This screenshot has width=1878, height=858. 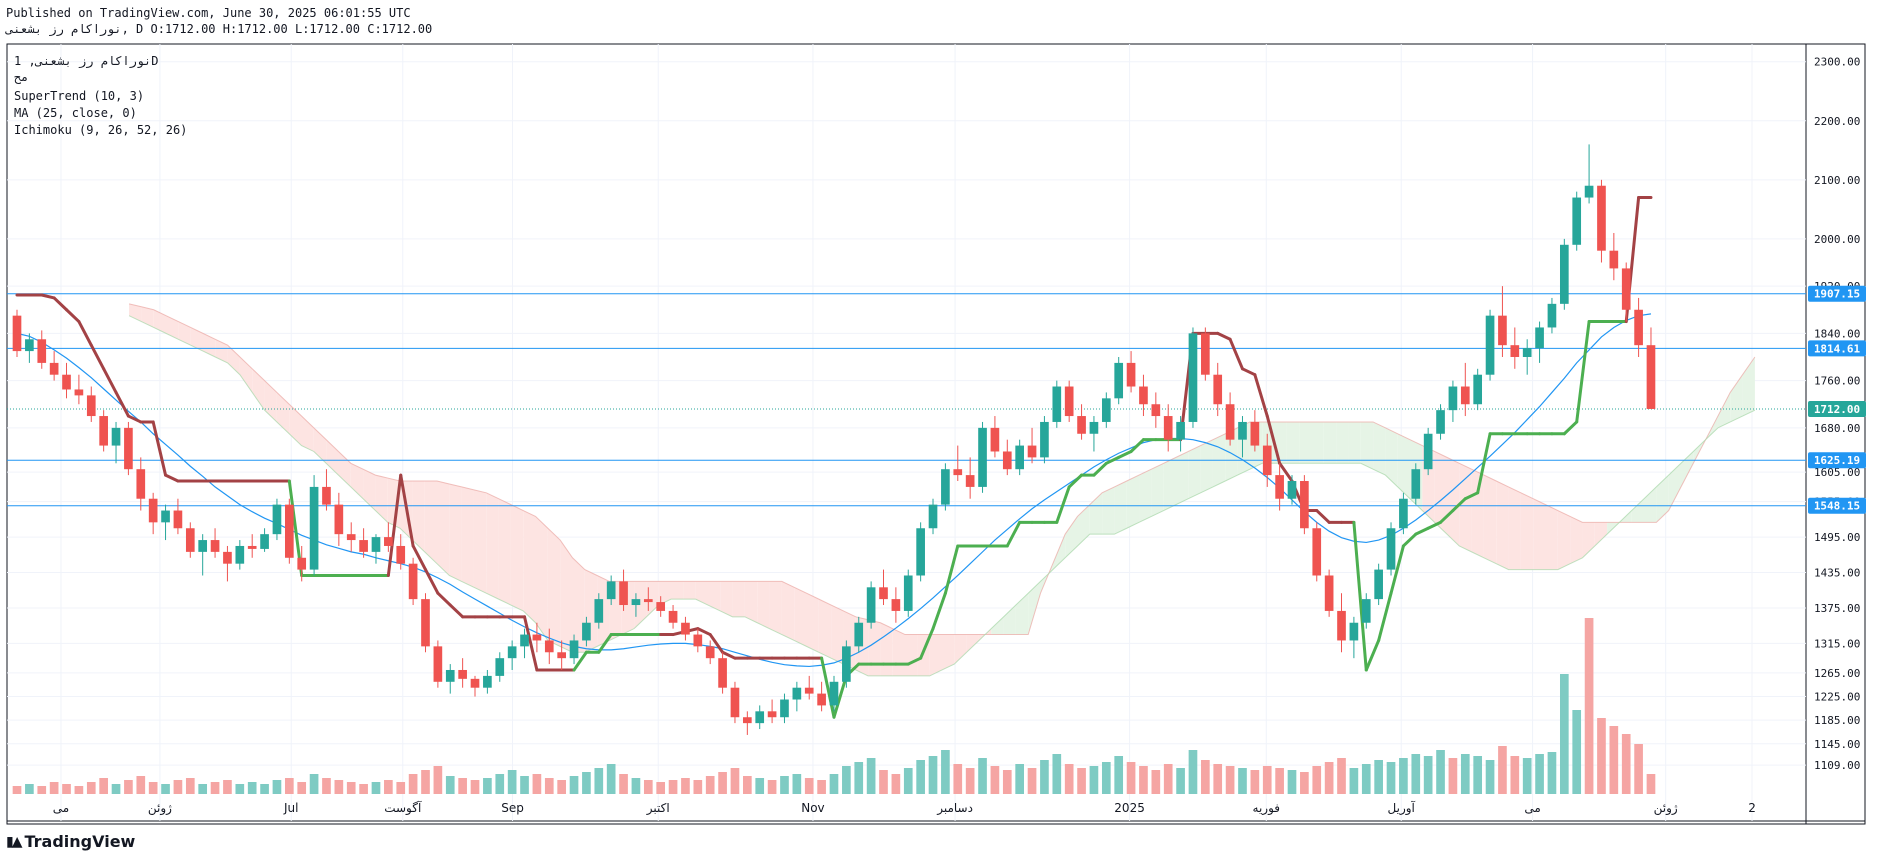 What do you see at coordinates (70, 841) in the screenshot?
I see `tradingview-brand: ▮▲ TradingView` at bounding box center [70, 841].